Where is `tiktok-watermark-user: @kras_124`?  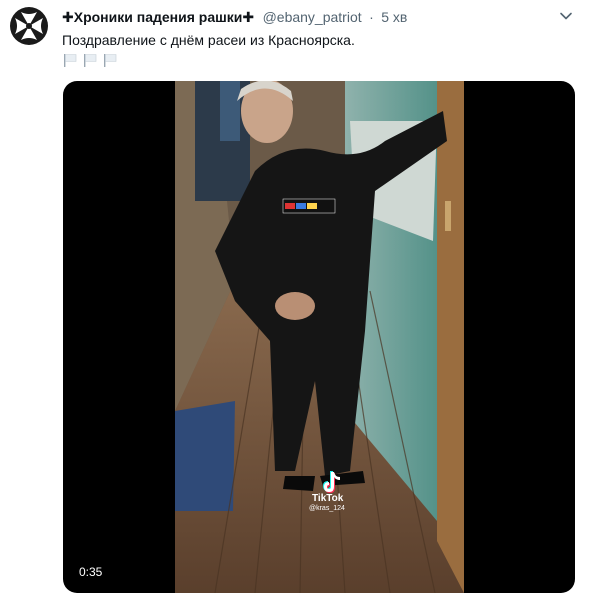
tiktok-watermark-user: @kras_124 is located at coordinates (327, 508).